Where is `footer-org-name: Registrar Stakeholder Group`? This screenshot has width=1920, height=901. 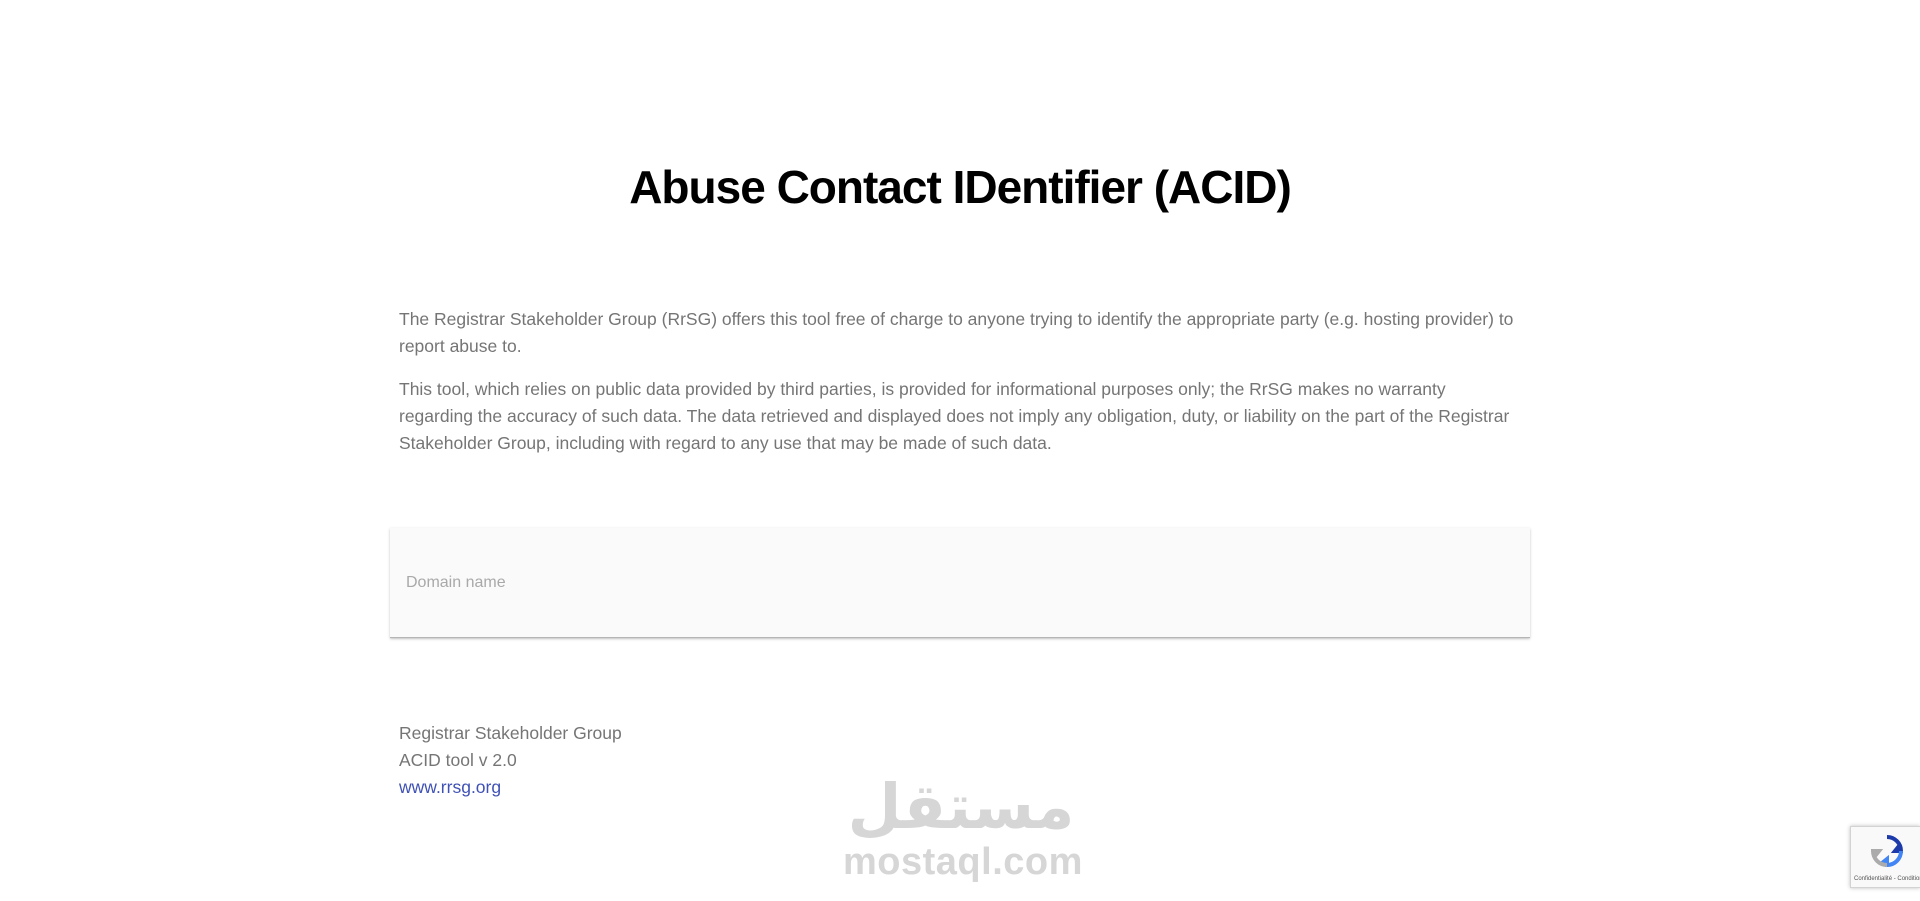
footer-org-name: Registrar Stakeholder Group is located at coordinates (510, 733).